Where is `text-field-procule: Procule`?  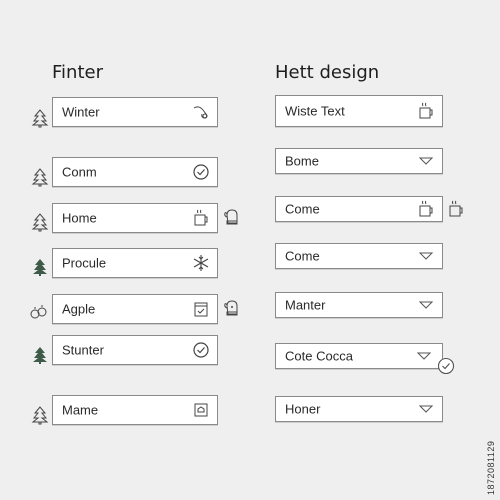
text-field-procule: Procule is located at coordinates (135, 263).